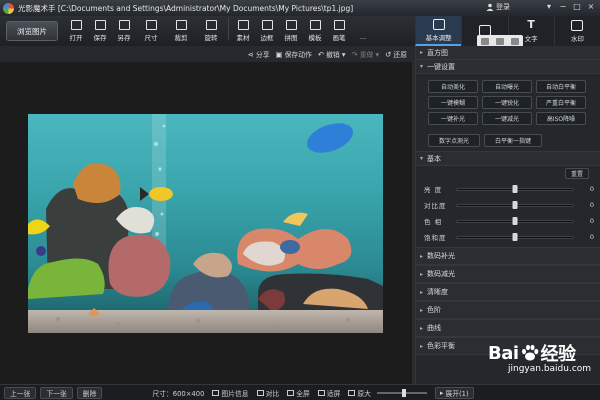  Describe the element at coordinates (230, 393) in the screenshot. I see `image-info-button: 图片信息` at that location.